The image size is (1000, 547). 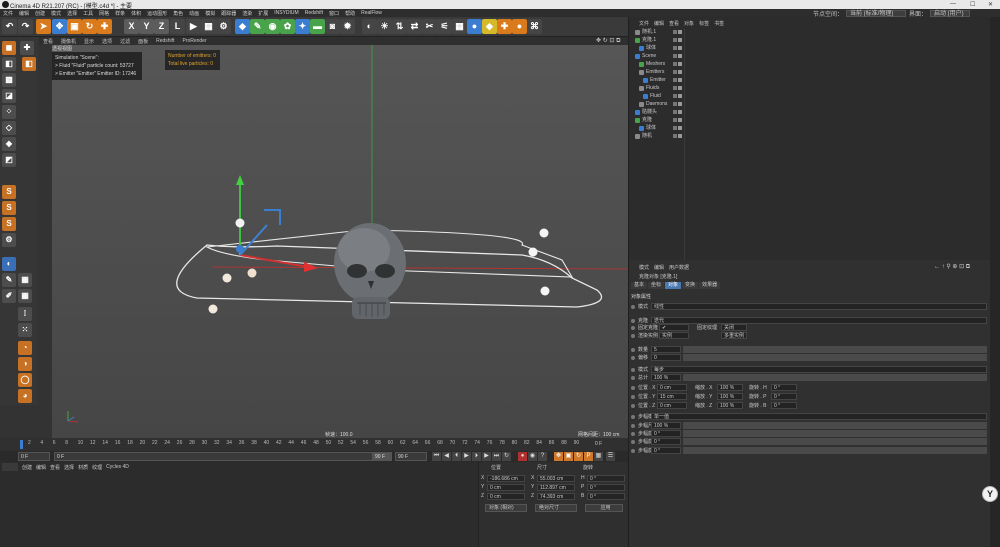 I want to click on record-button: ●, so click(x=522, y=456).